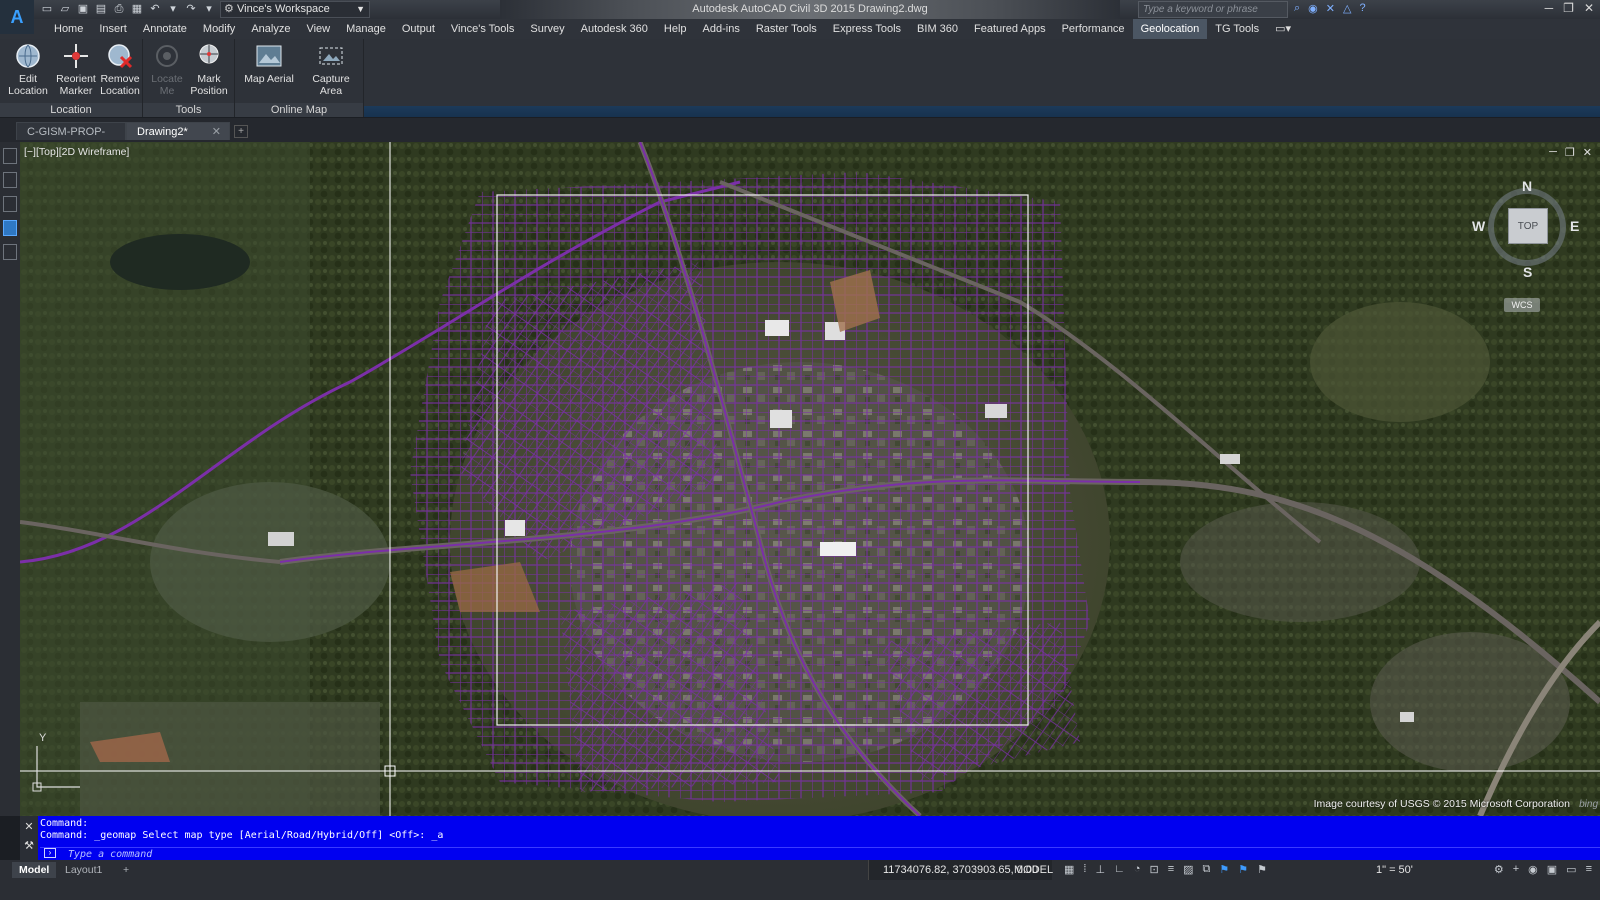 The height and width of the screenshot is (900, 1600). Describe the element at coordinates (1528, 226) in the screenshot. I see `viewcube-top-face: TOP` at that location.